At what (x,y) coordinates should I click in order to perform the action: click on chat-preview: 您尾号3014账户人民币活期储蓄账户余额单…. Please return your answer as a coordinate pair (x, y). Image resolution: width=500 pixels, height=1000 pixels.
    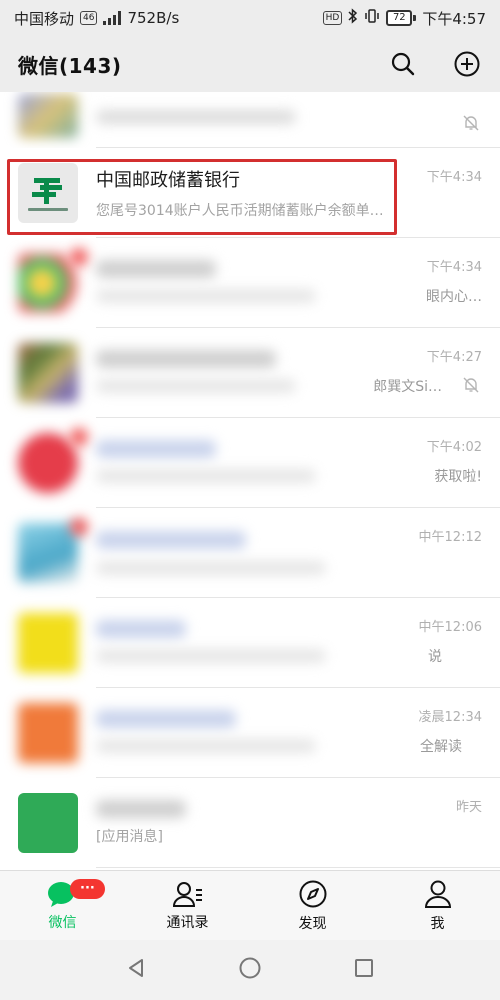
    Looking at the image, I should click on (240, 211).